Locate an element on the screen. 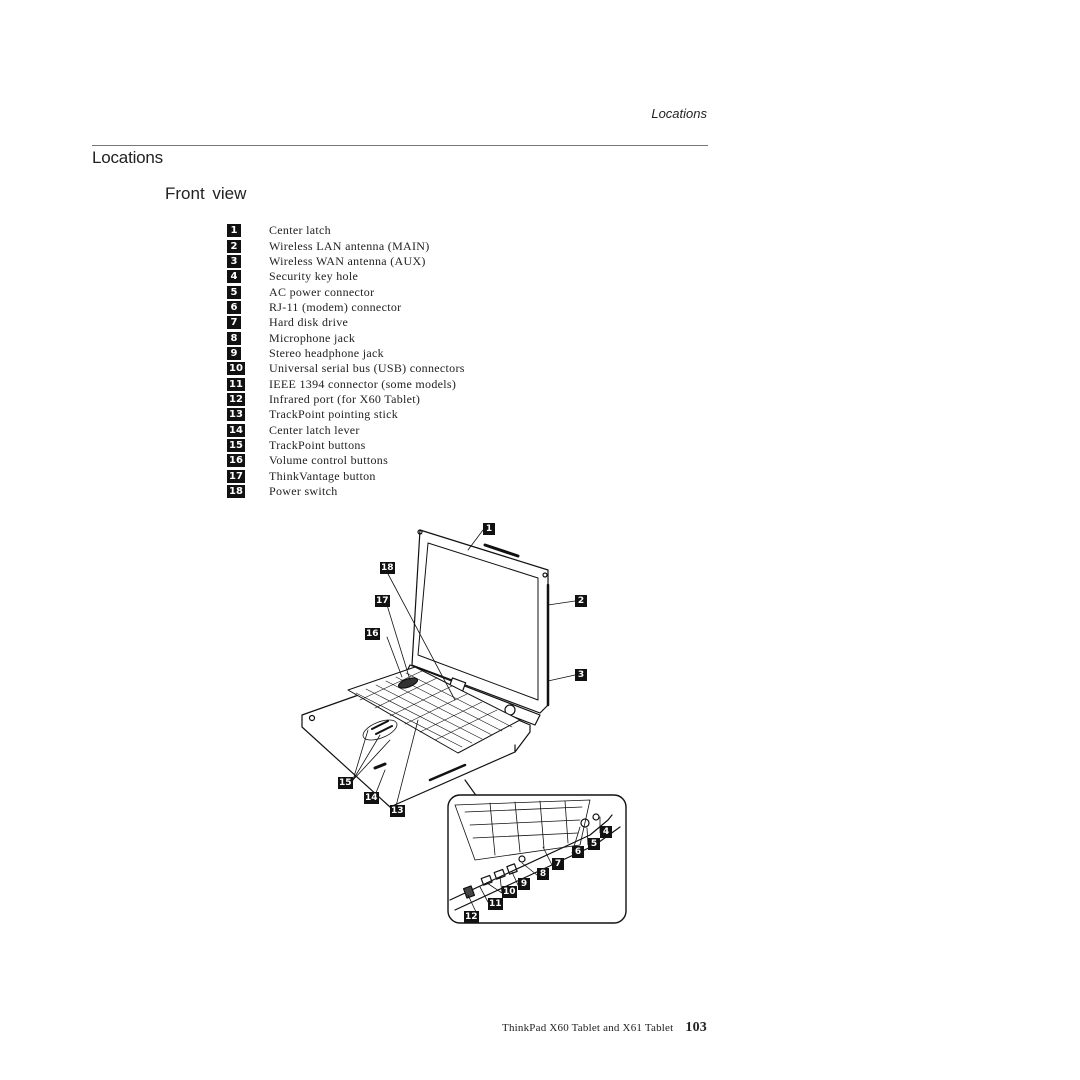 This screenshot has width=1080, height=1080. legend-item: 12 Infrared port (for X60 Tablet) is located at coordinates (323, 399).